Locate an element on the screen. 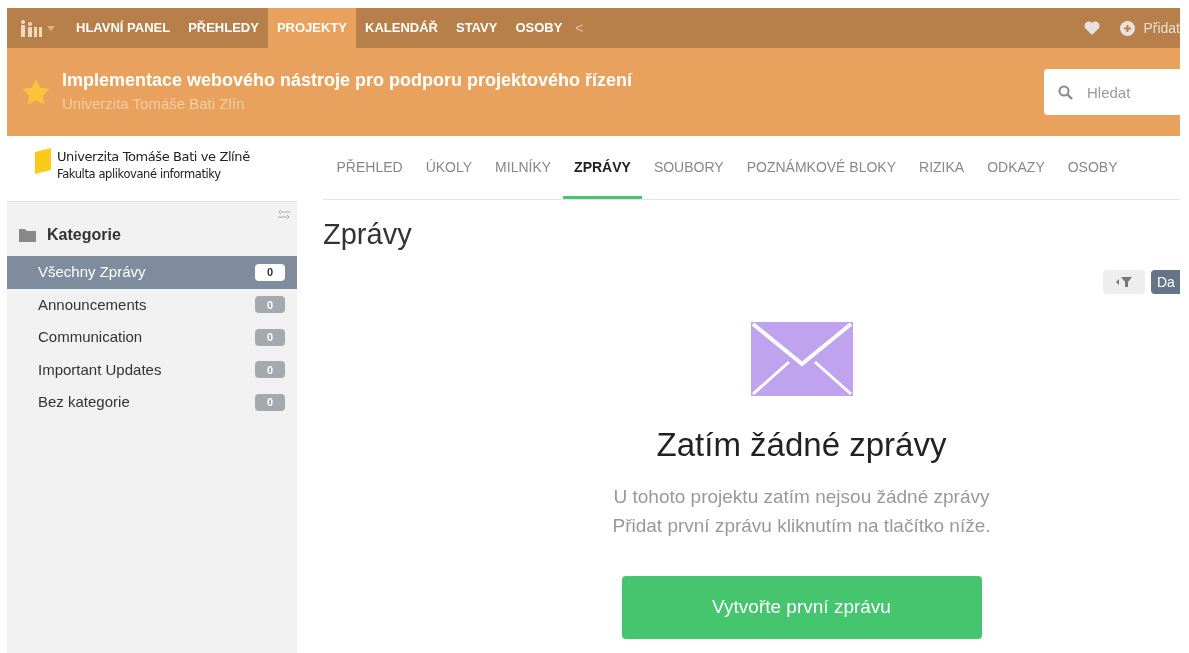 This screenshot has width=1189, height=653. nav-tab: STAVY is located at coordinates (476, 28).